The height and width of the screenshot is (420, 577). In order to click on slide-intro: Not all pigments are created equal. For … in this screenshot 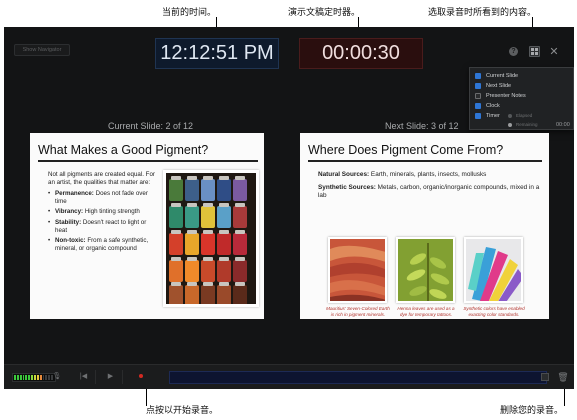, I will do `click(101, 178)`.